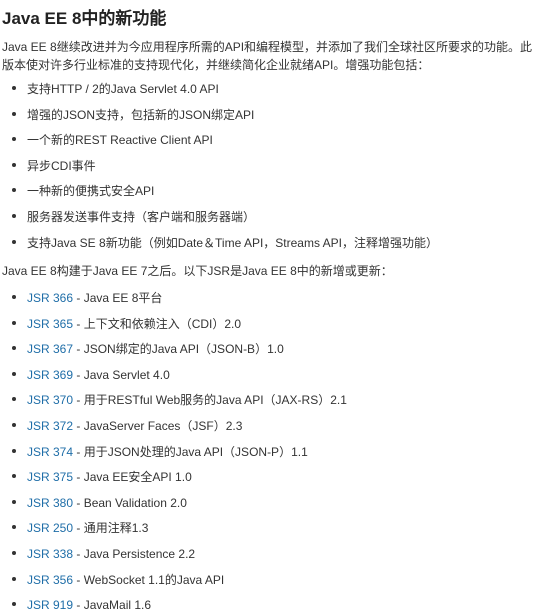 This screenshot has width=545, height=611. What do you see at coordinates (272, 330) in the screenshot?
I see `jsr-list-item: JSR 365 - 上下文和依赖注入（CDI）2.0` at bounding box center [272, 330].